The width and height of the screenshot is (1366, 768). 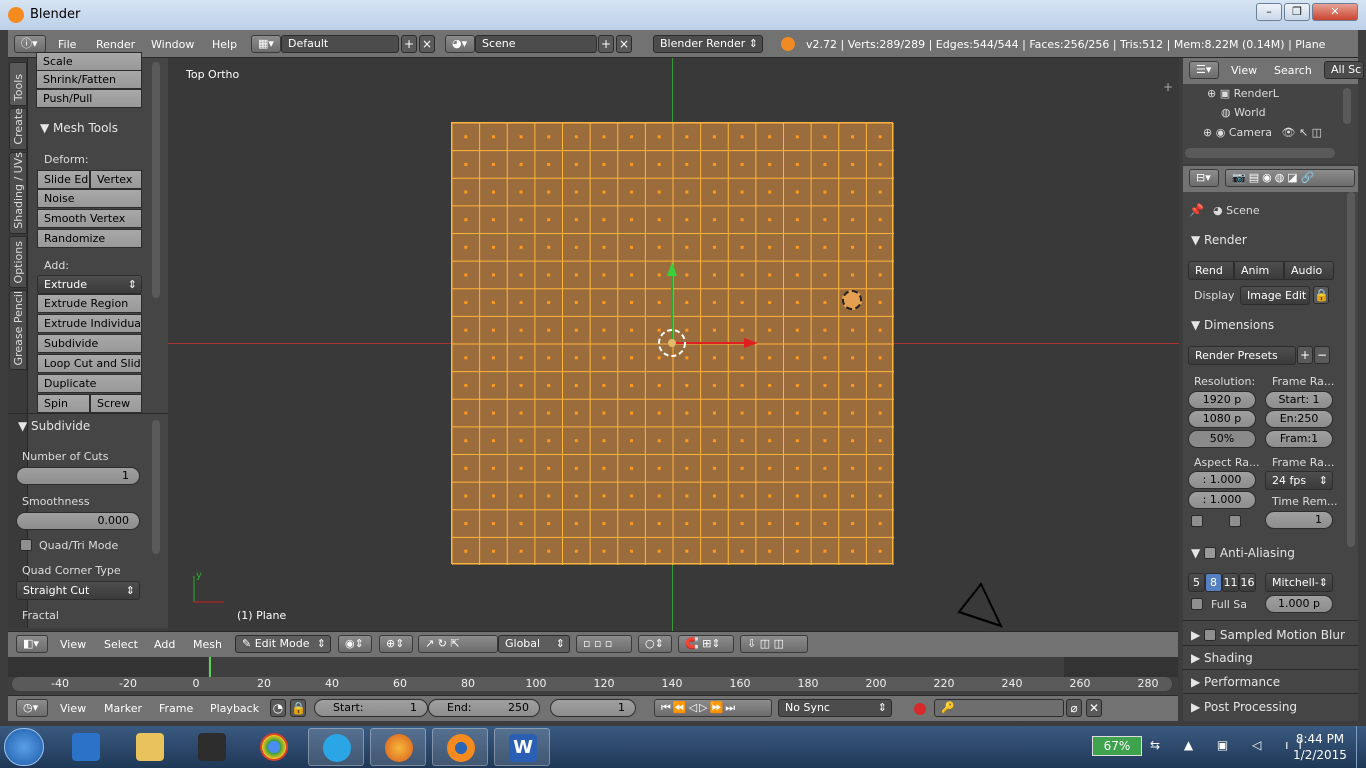 What do you see at coordinates (835, 708) in the screenshot?
I see `sync-select: No Sync ⇕` at bounding box center [835, 708].